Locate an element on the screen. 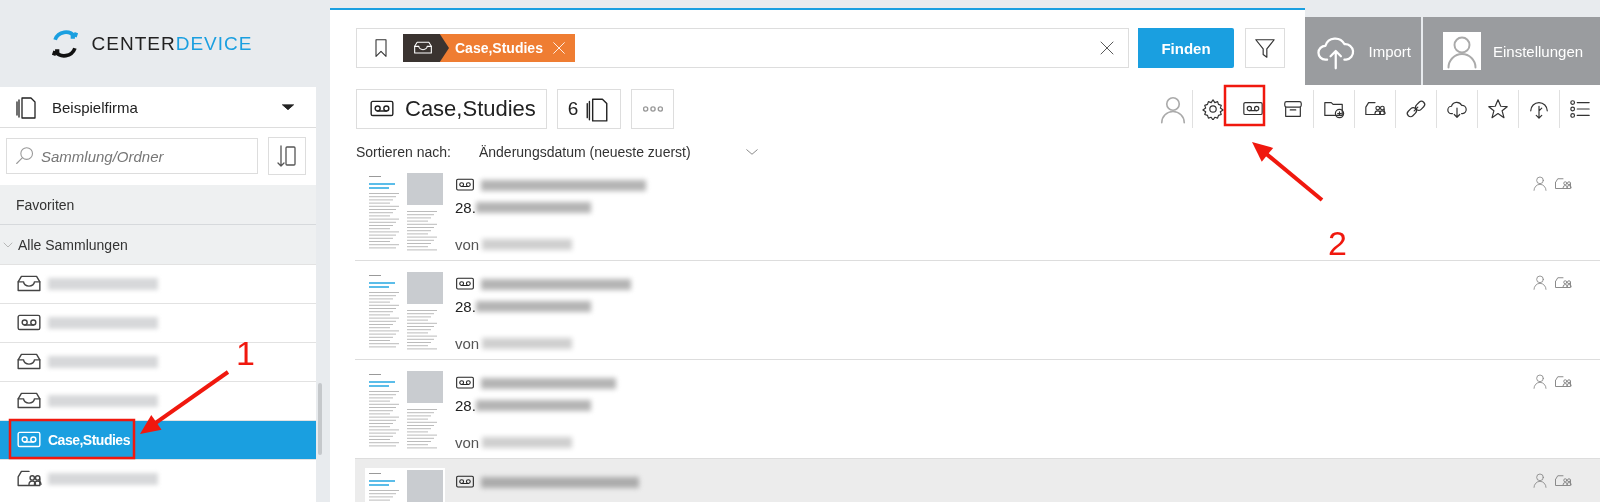 The height and width of the screenshot is (502, 1600). annotation-arrow is located at coordinates (1288, 172).